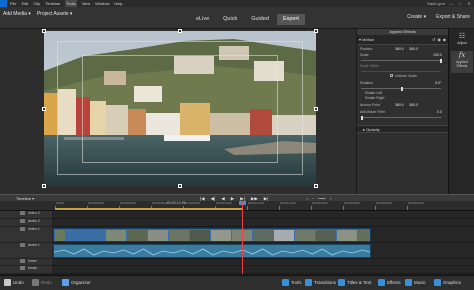  What do you see at coordinates (26, 215) in the screenshot?
I see `track-header-video-2: Video 2` at bounding box center [26, 215].